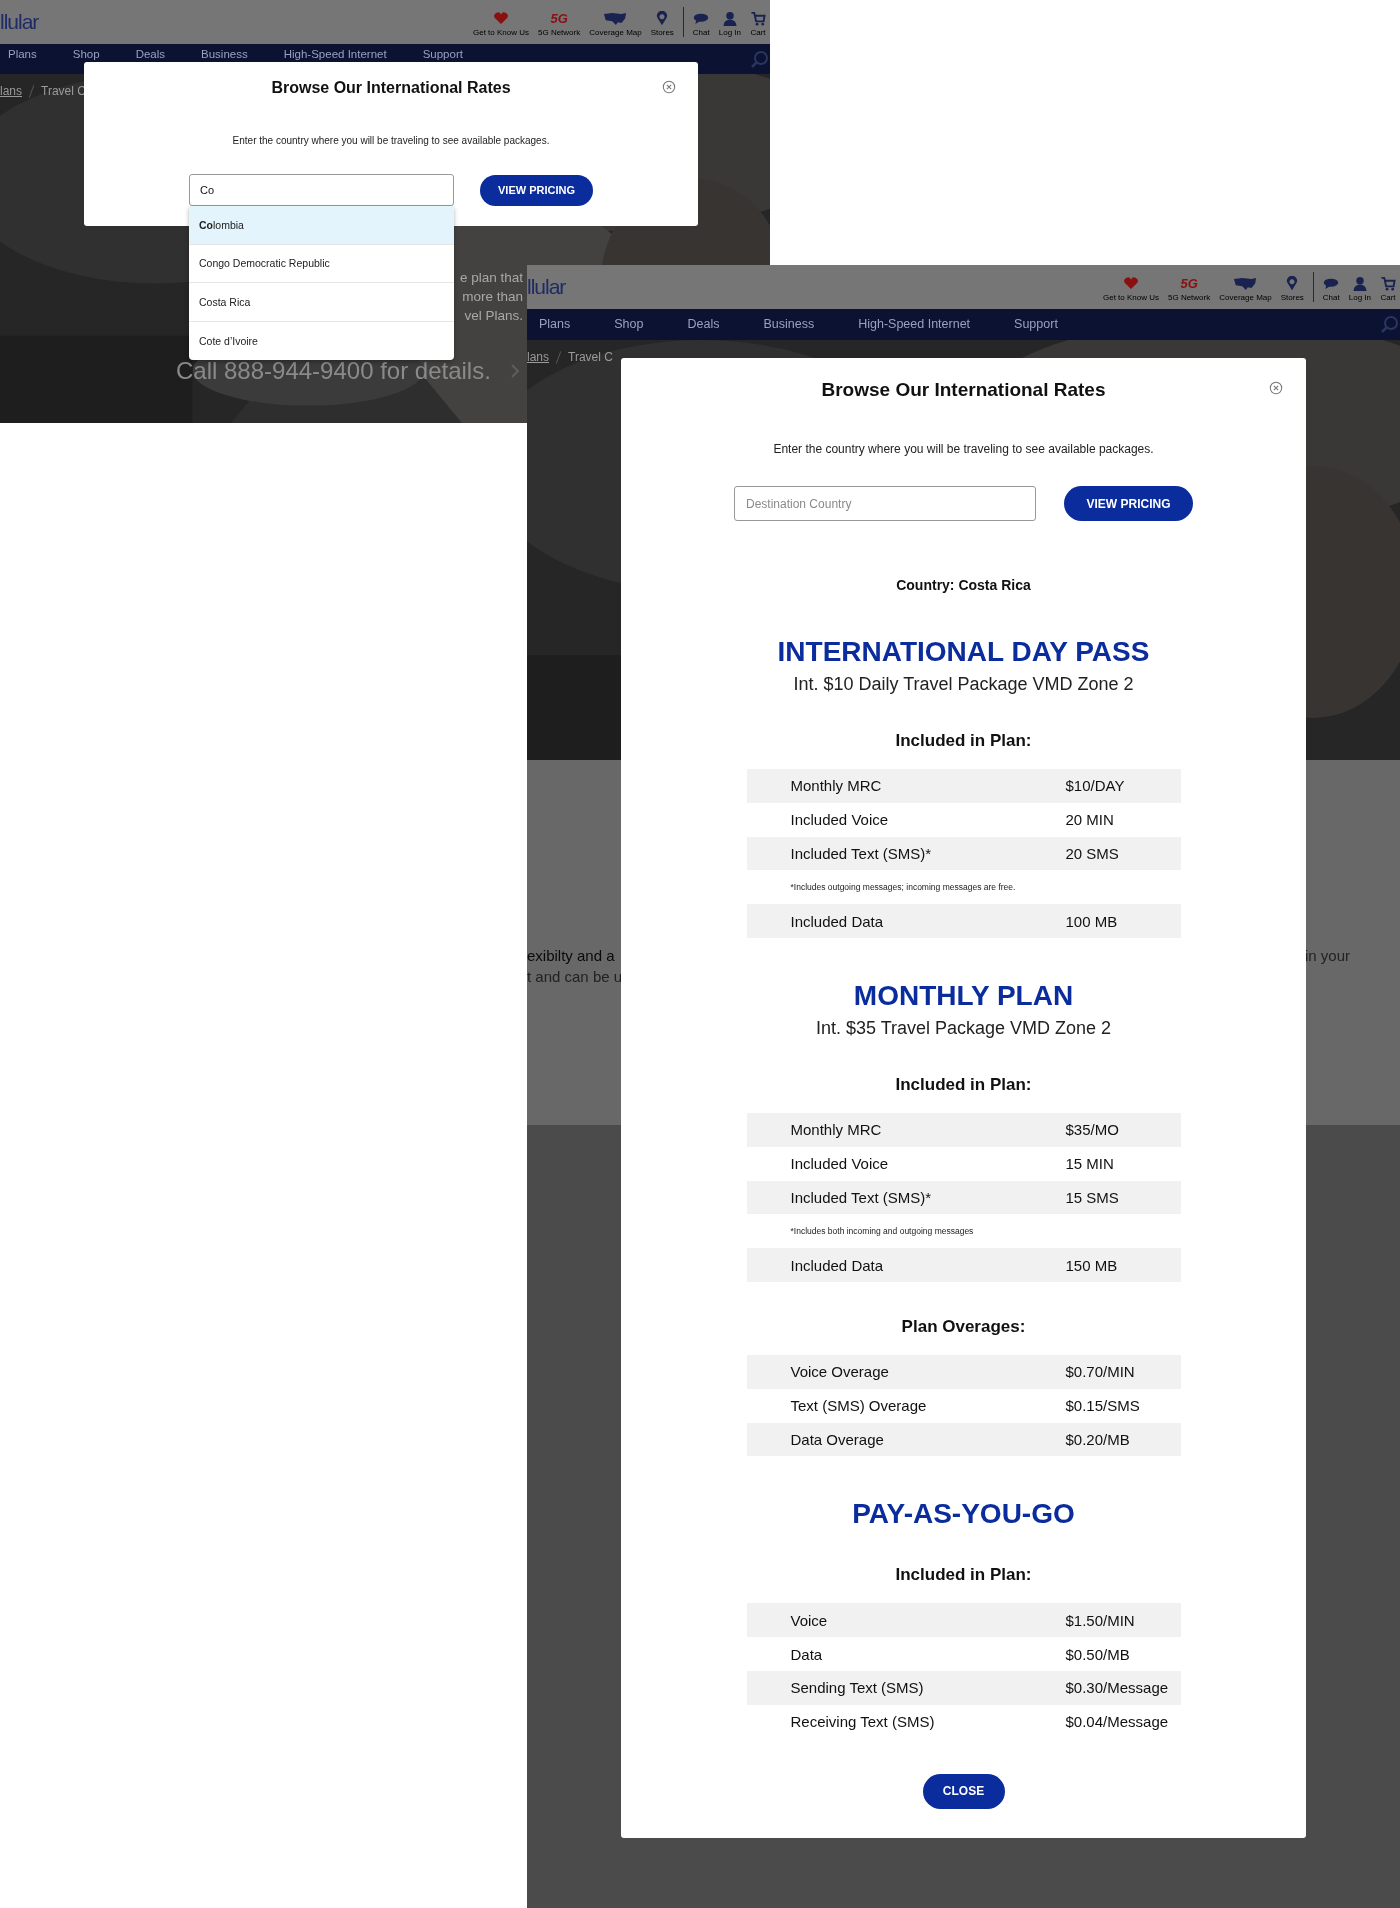 The width and height of the screenshot is (1400, 1908). What do you see at coordinates (862, 1722) in the screenshot?
I see `rate-label: Receiving Text (SMS)` at bounding box center [862, 1722].